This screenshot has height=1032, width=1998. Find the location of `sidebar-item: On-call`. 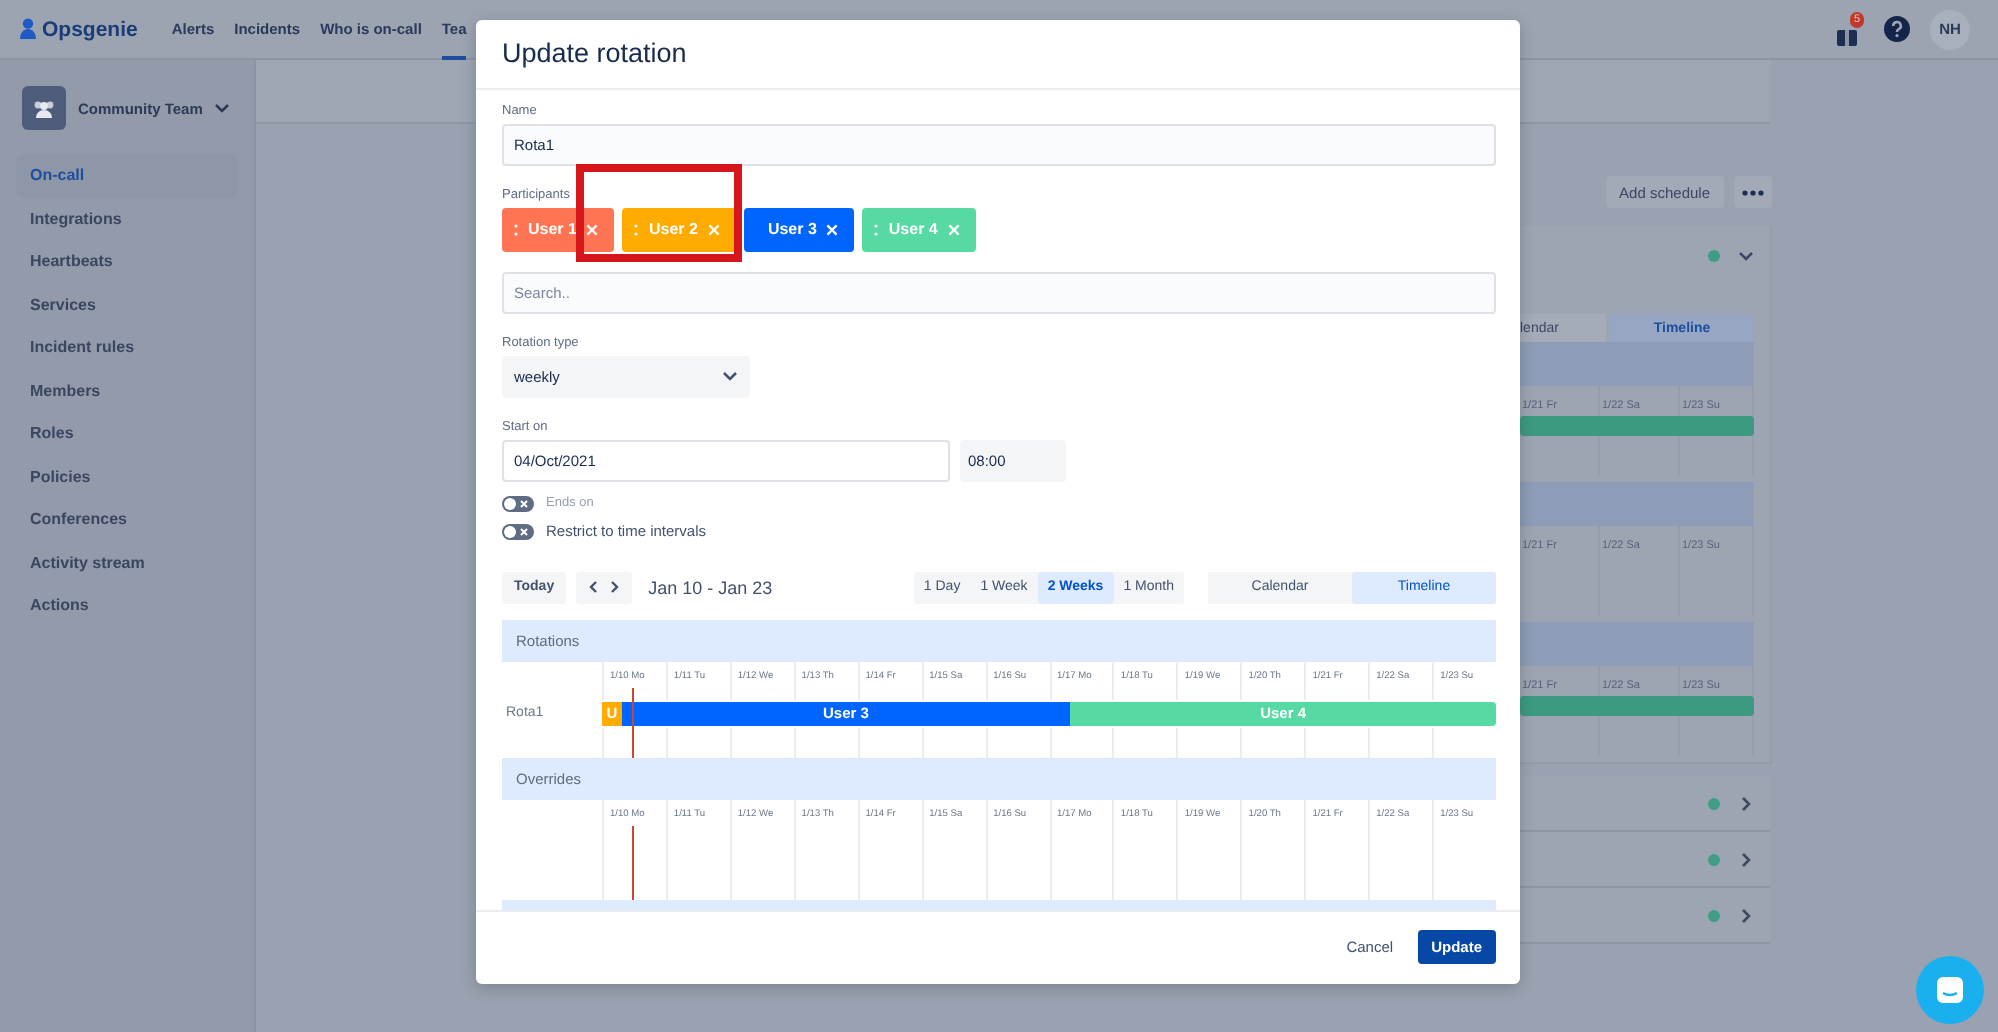

sidebar-item: On-call is located at coordinates (127, 175).